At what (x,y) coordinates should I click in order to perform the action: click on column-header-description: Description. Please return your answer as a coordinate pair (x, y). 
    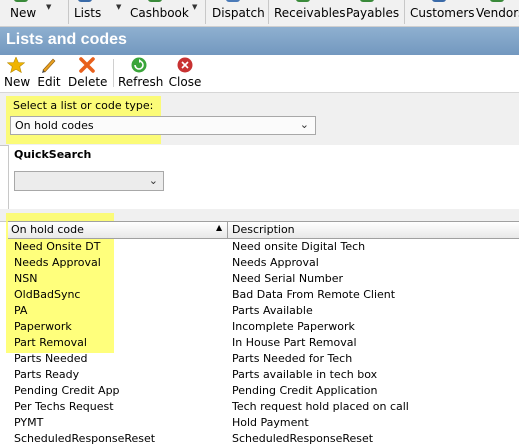
    Looking at the image, I should click on (263, 229).